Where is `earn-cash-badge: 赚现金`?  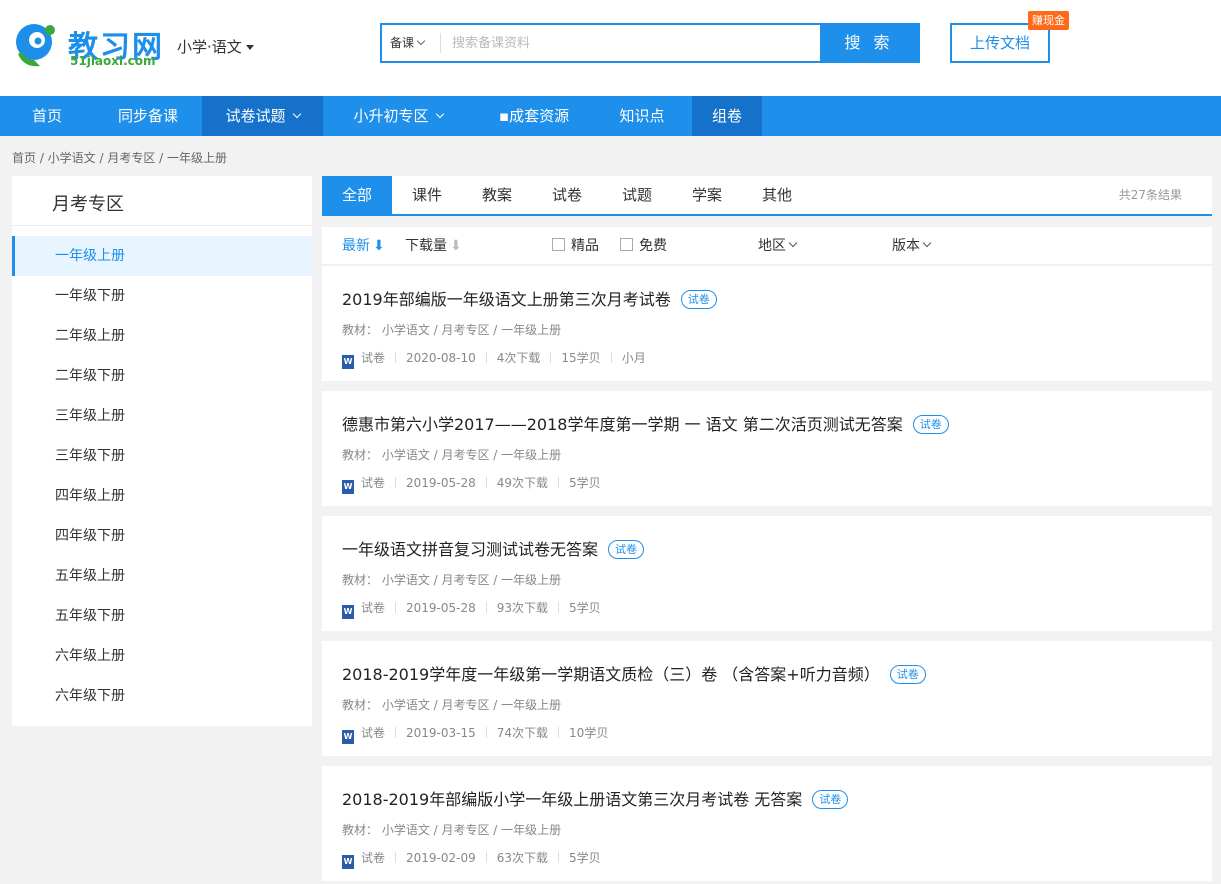 earn-cash-badge: 赚现金 is located at coordinates (1048, 20).